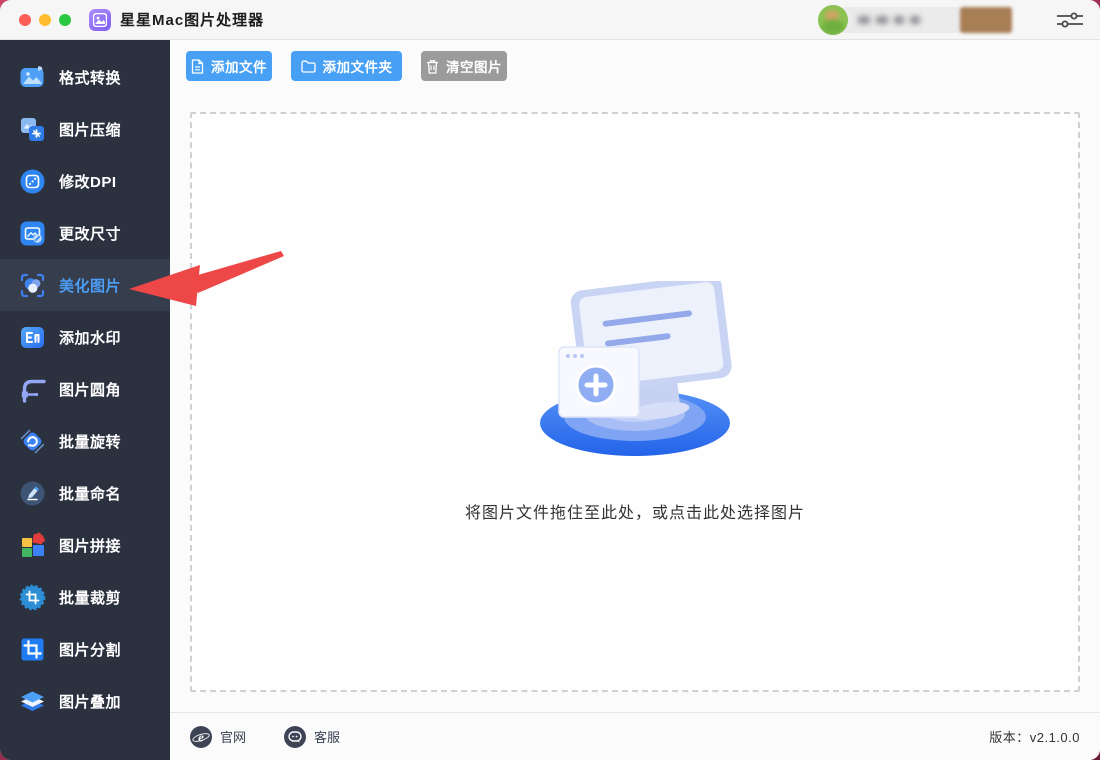 The height and width of the screenshot is (760, 1100). Describe the element at coordinates (635, 736) in the screenshot. I see `footer: e 官网 客服 版本：v2.1.0.0` at that location.